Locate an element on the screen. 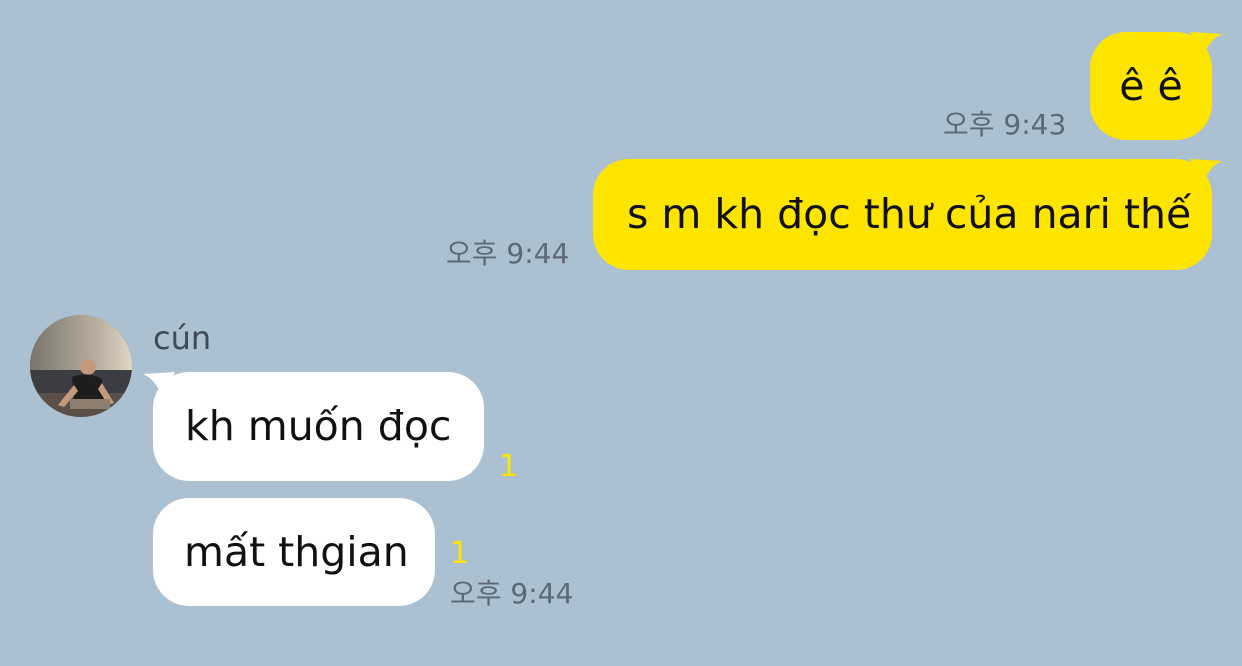  outgoing-message-bubble: s m kh đọc thư của nari thế is located at coordinates (902, 214).